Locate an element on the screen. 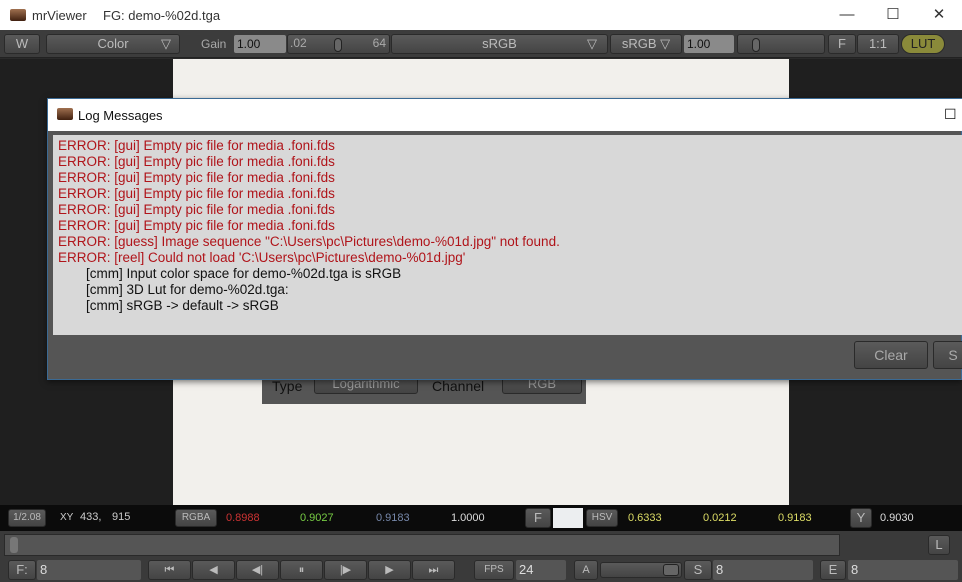  pause-button: ⏸ is located at coordinates (301, 570).